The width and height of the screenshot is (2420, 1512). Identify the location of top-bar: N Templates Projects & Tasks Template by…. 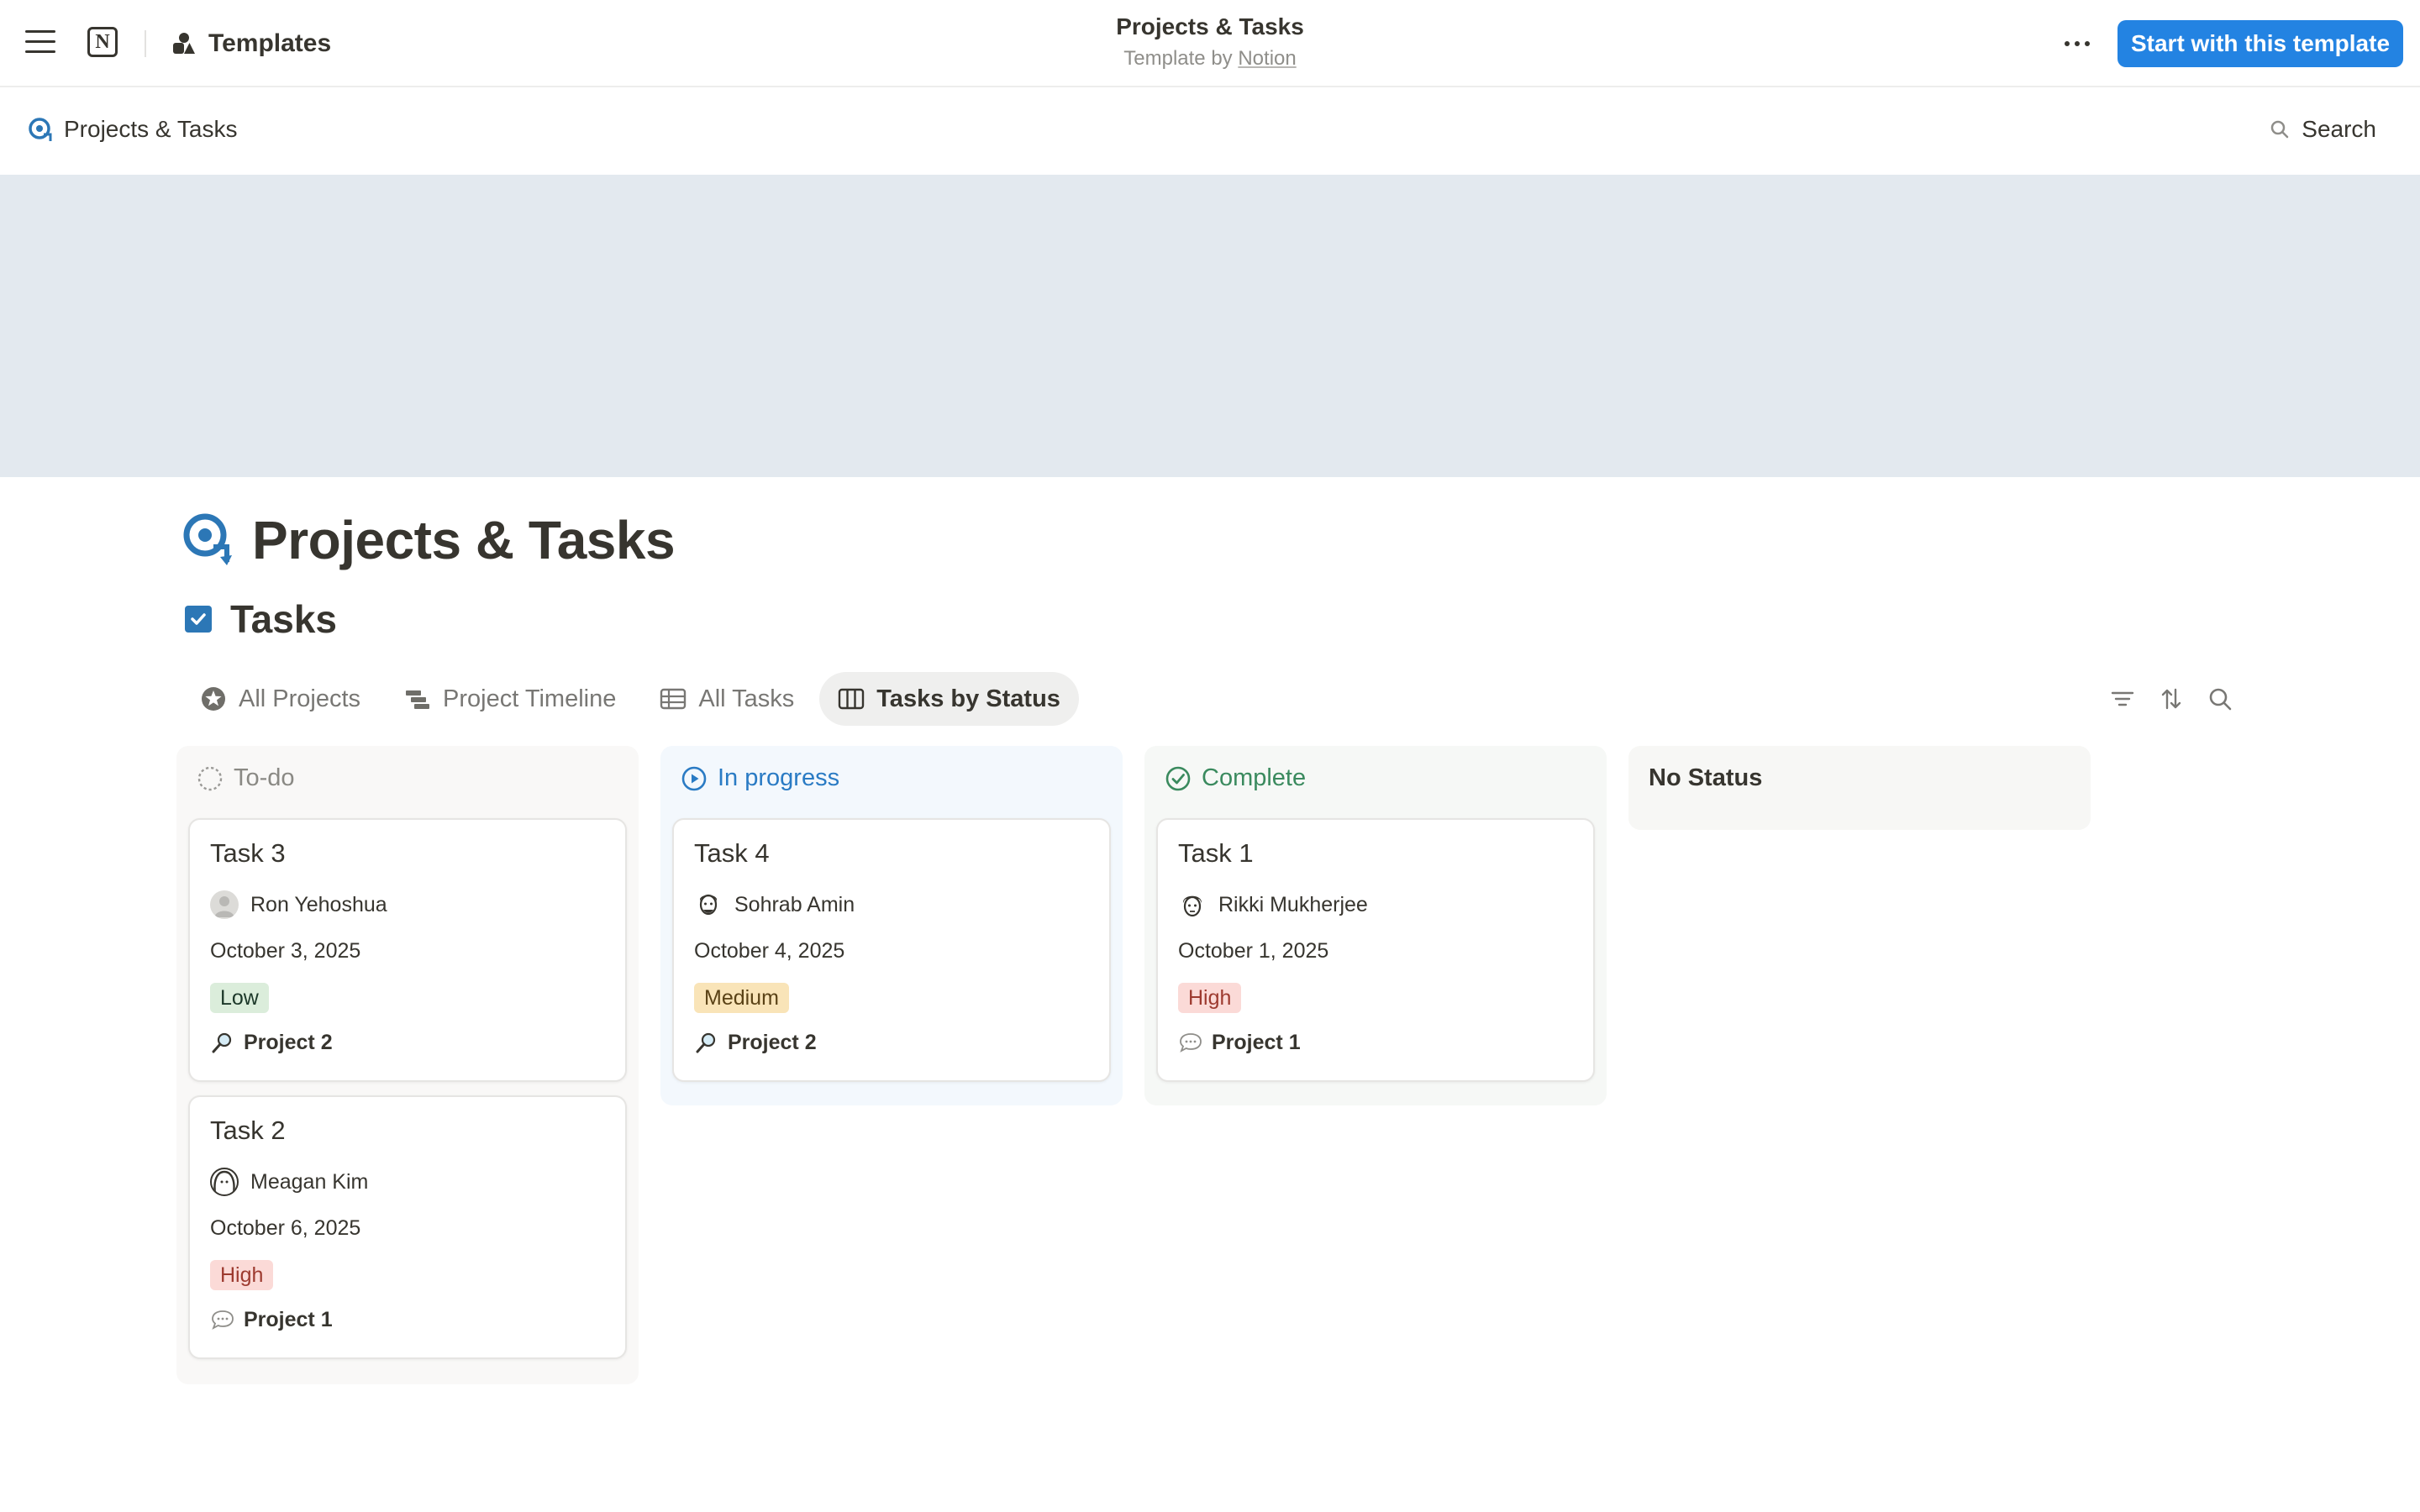
(1210, 43).